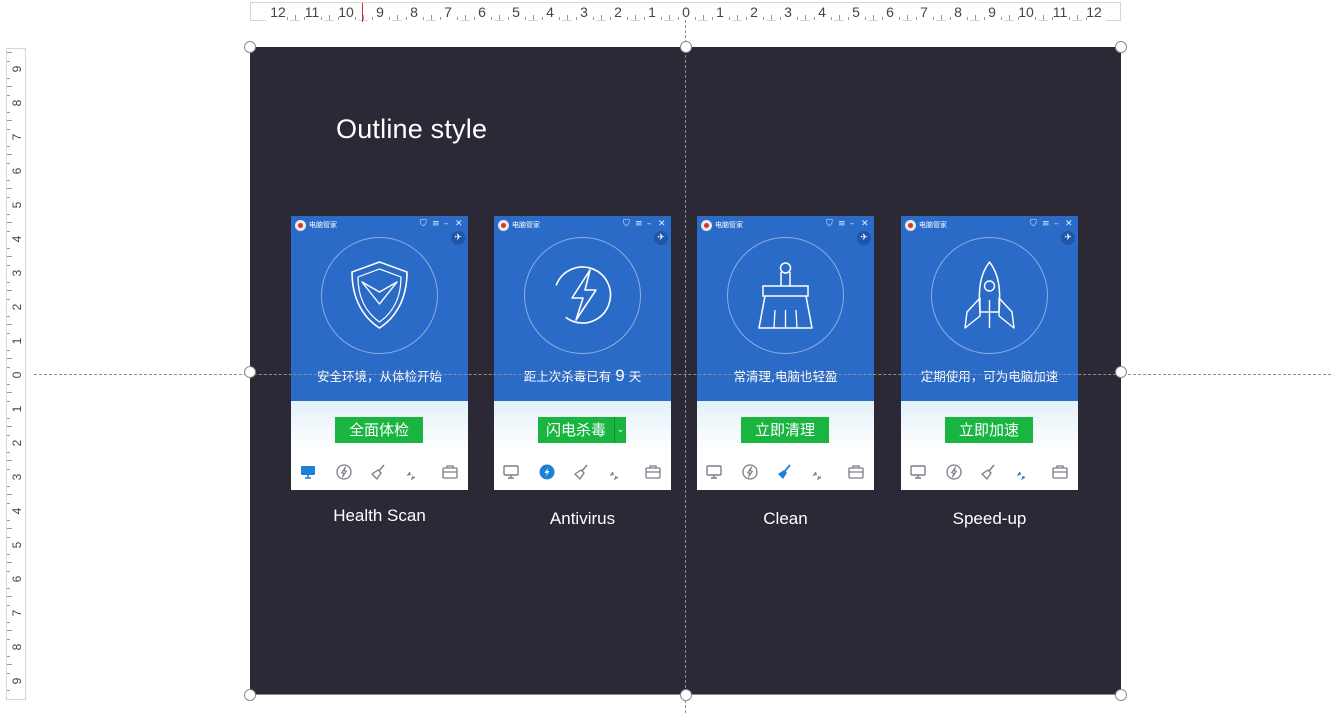  I want to click on resize-handle-top-left, so click(250, 47).